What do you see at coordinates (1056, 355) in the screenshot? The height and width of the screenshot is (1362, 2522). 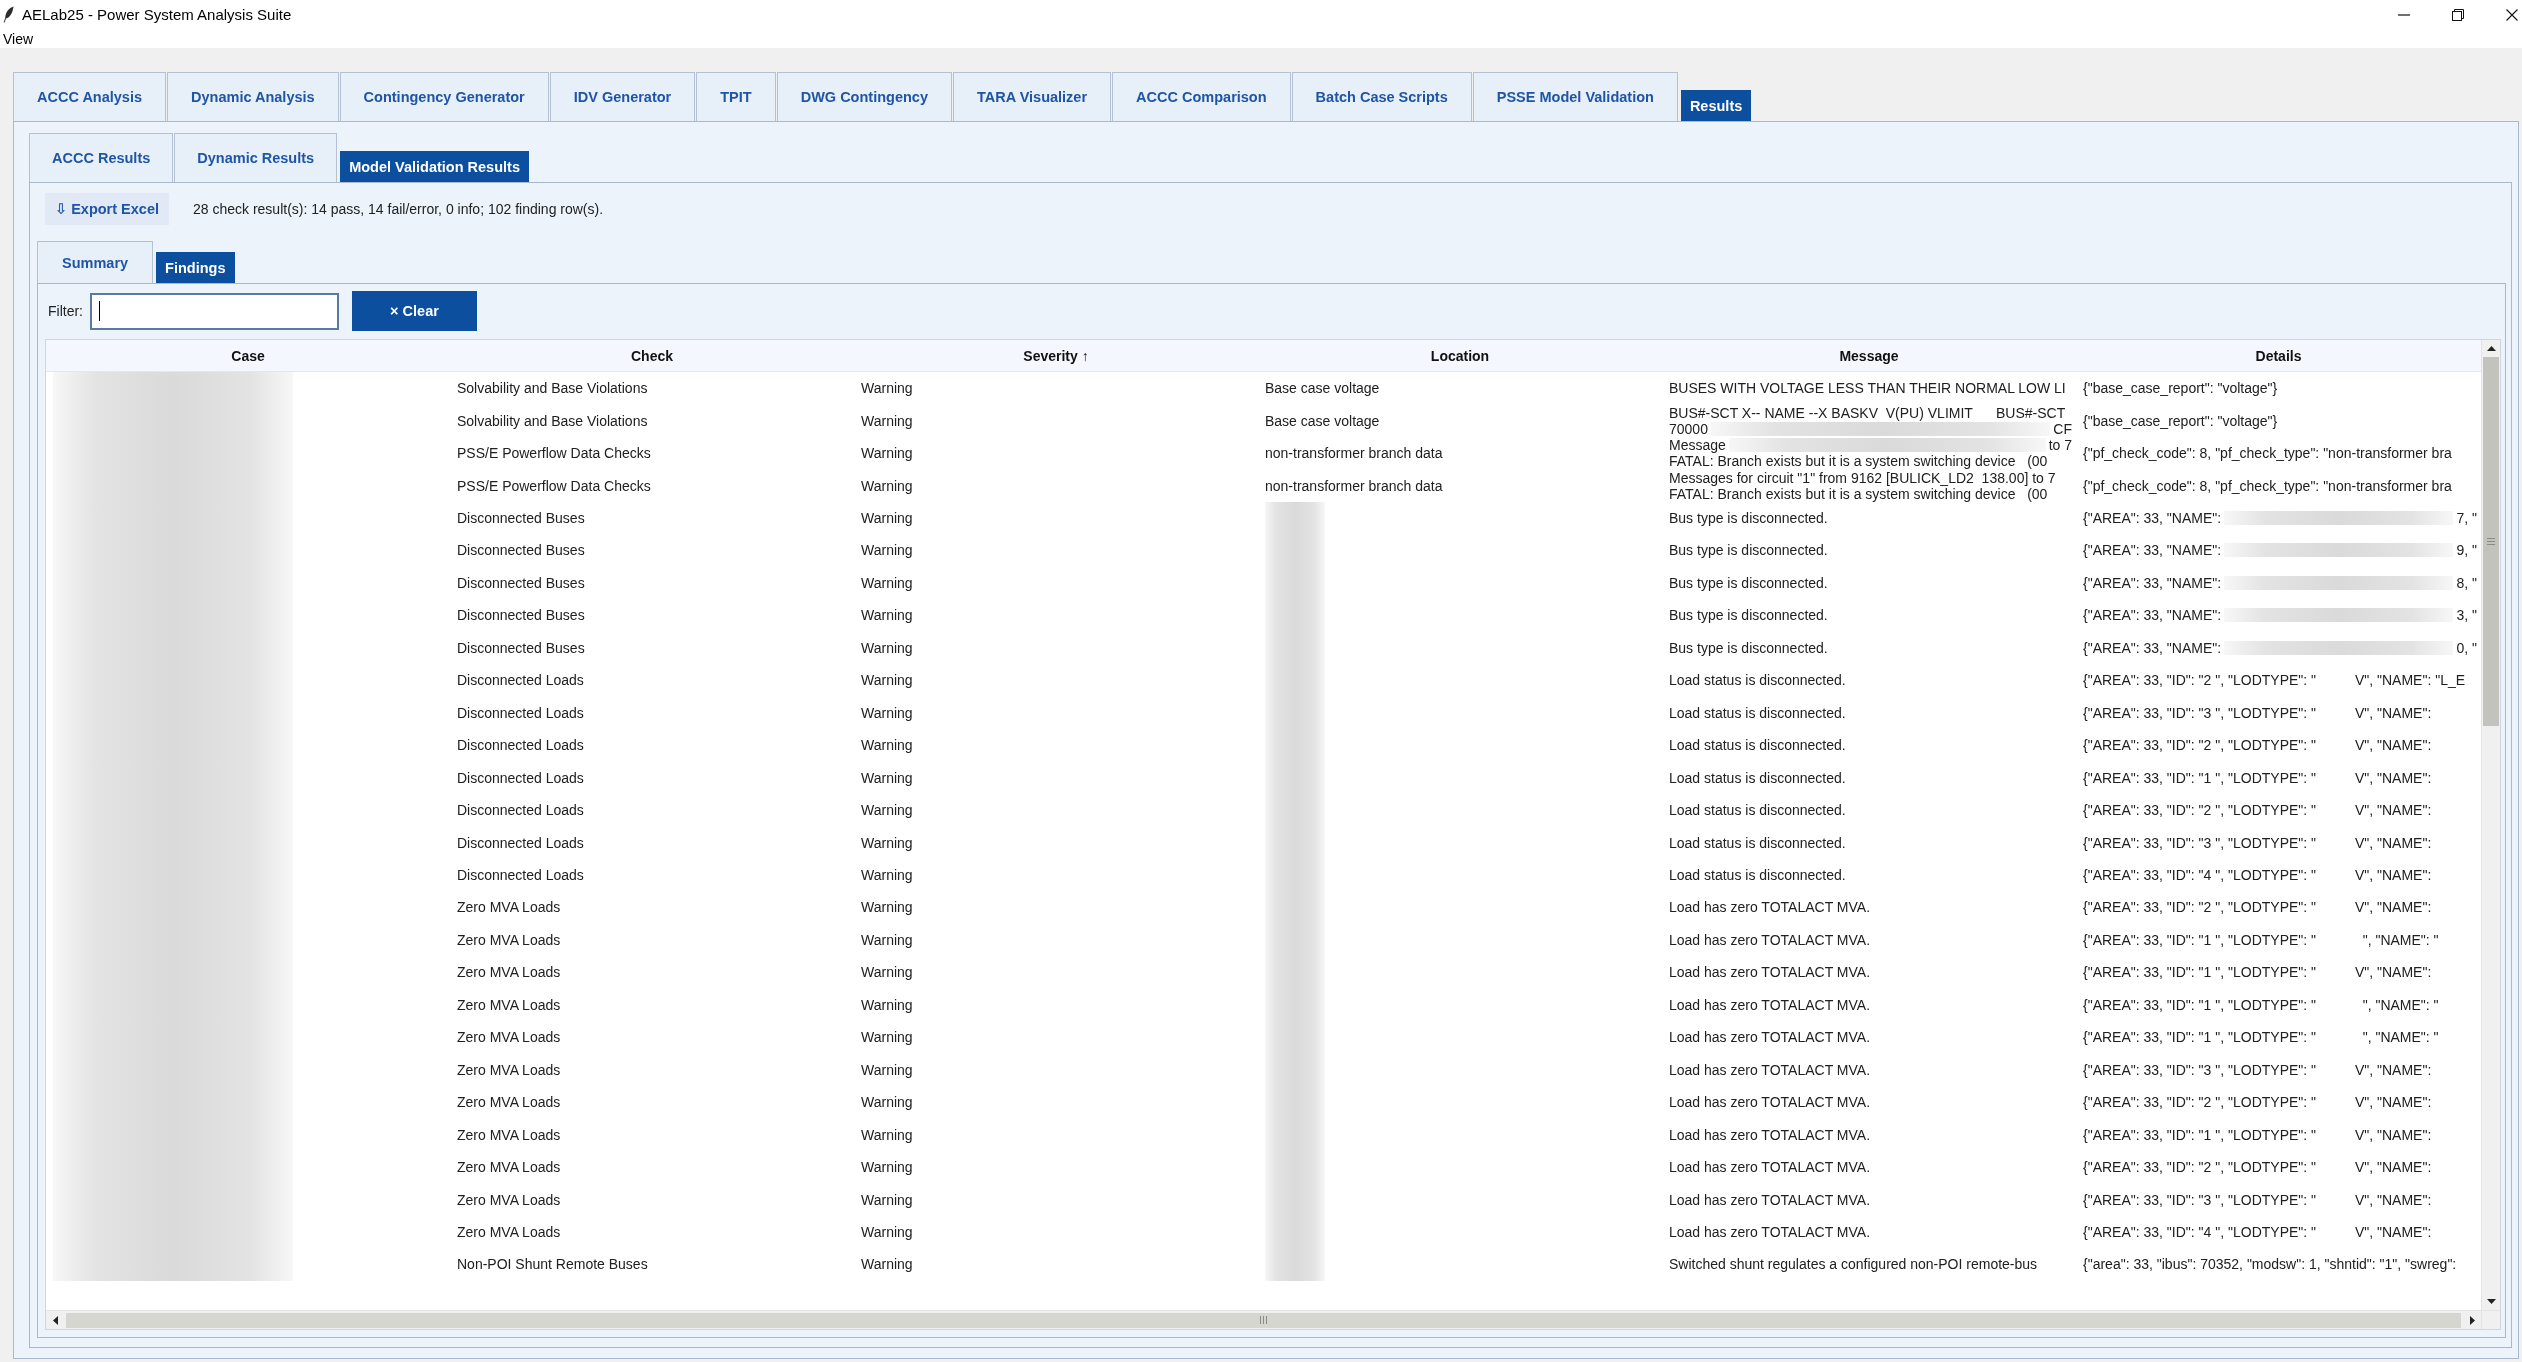 I see `column-header: Severity ↑` at bounding box center [1056, 355].